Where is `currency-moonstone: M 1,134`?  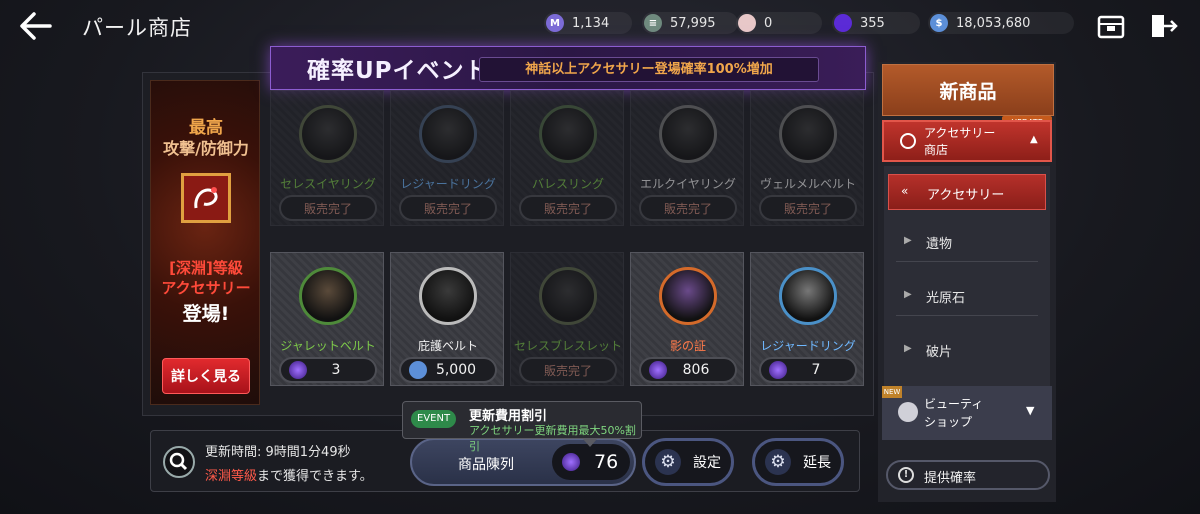
currency-moonstone: M 1,134 is located at coordinates (588, 23).